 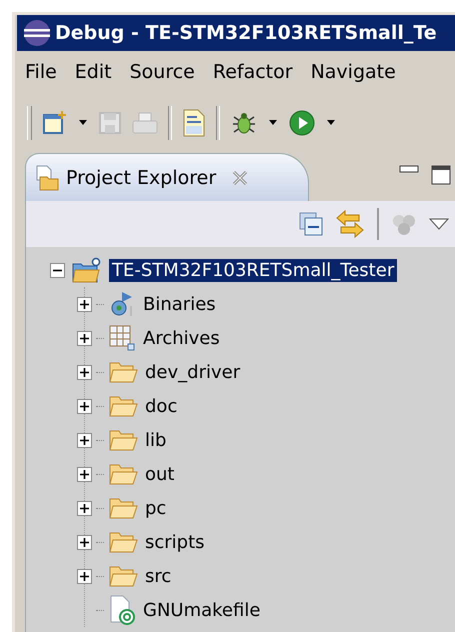 What do you see at coordinates (48, 72) in the screenshot?
I see `menu-item: File` at bounding box center [48, 72].